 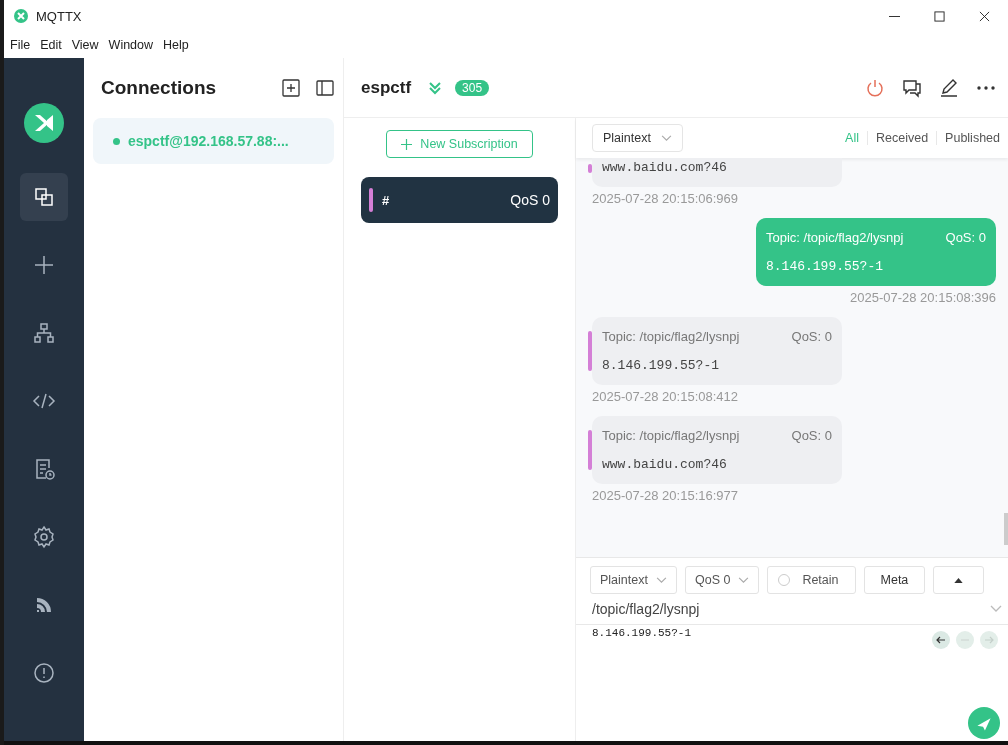 What do you see at coordinates (472, 87) in the screenshot?
I see `message-count: 305` at bounding box center [472, 87].